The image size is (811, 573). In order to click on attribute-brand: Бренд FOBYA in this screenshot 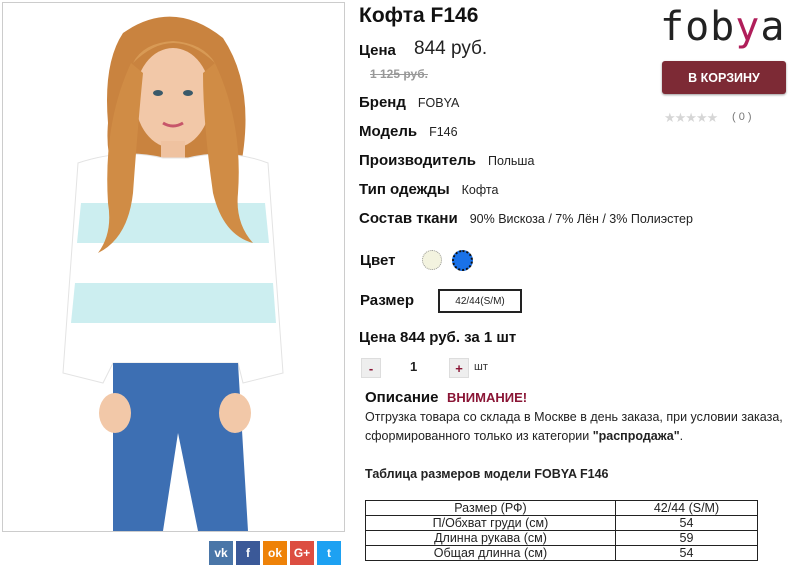, I will do `click(409, 102)`.